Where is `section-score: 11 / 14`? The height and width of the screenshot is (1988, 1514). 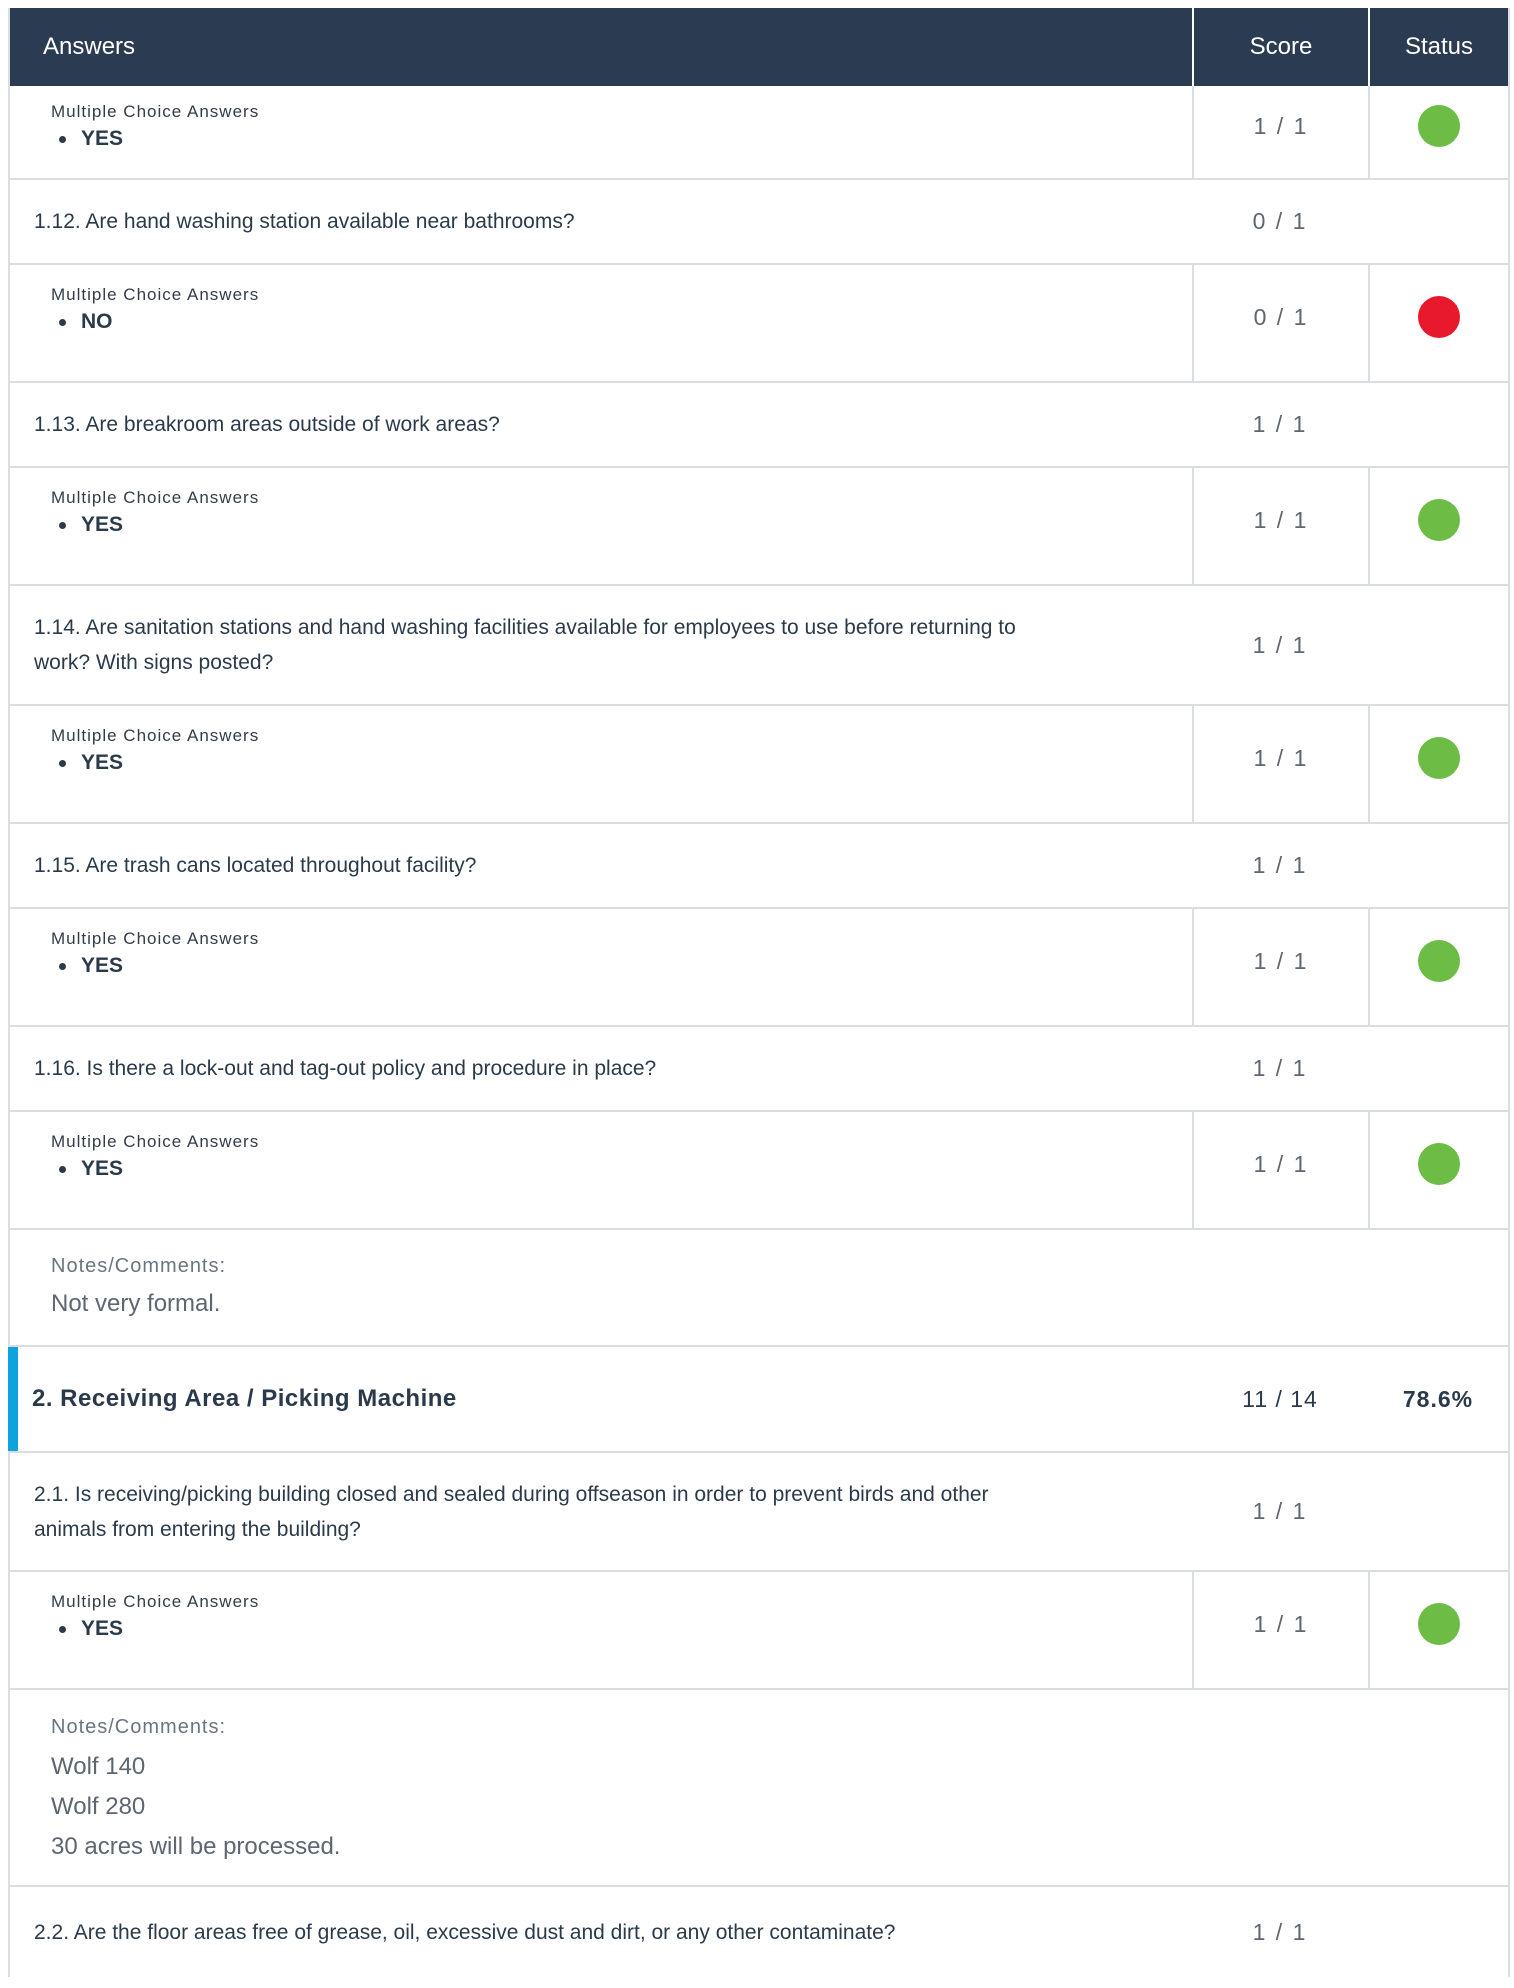 section-score: 11 / 14 is located at coordinates (1280, 1398).